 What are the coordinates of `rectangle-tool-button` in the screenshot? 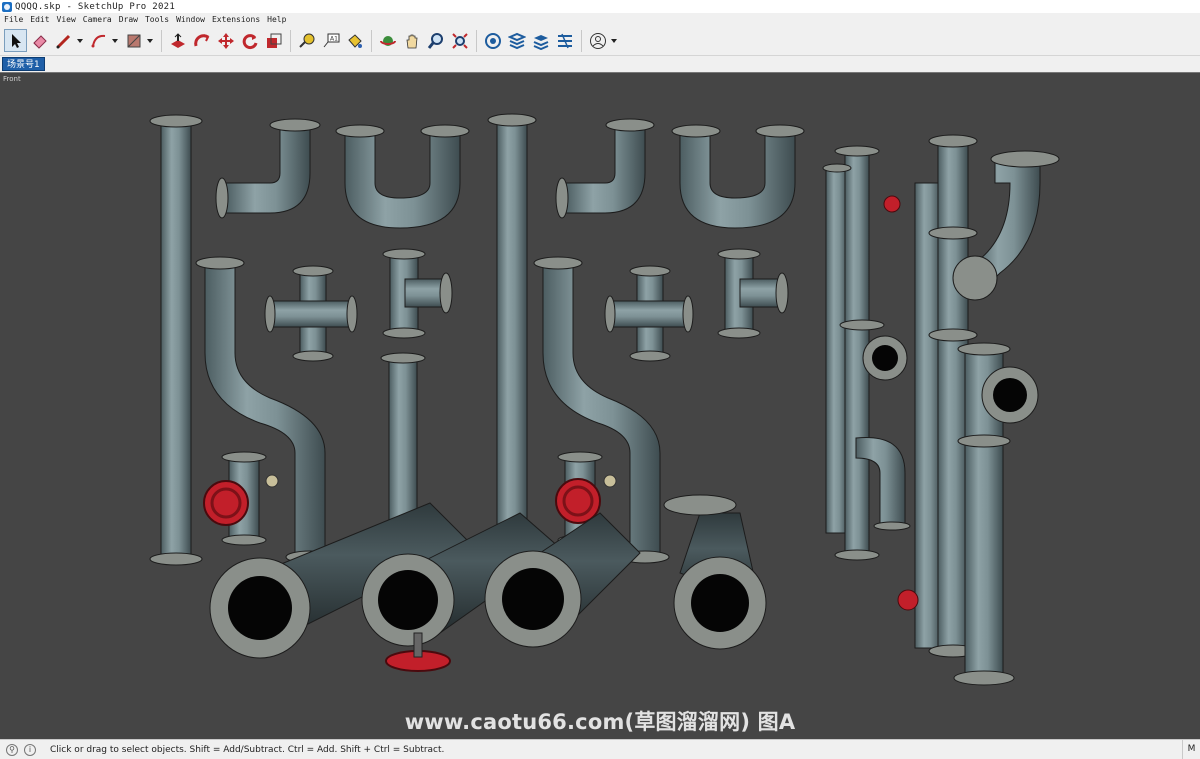 It's located at (133, 40).